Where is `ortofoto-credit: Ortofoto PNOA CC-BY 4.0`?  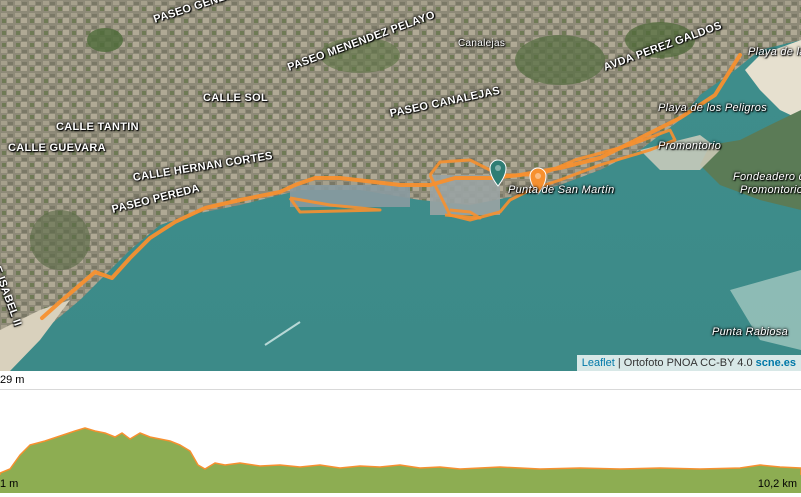
ortofoto-credit: Ortofoto PNOA CC-BY 4.0 is located at coordinates (688, 363).